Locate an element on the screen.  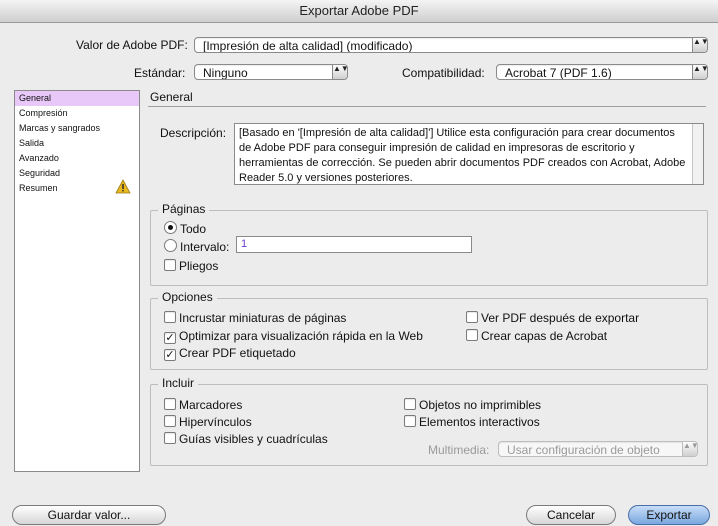
multimedia-select: Usar configuración de objeto ▲▼ is located at coordinates (598, 449).